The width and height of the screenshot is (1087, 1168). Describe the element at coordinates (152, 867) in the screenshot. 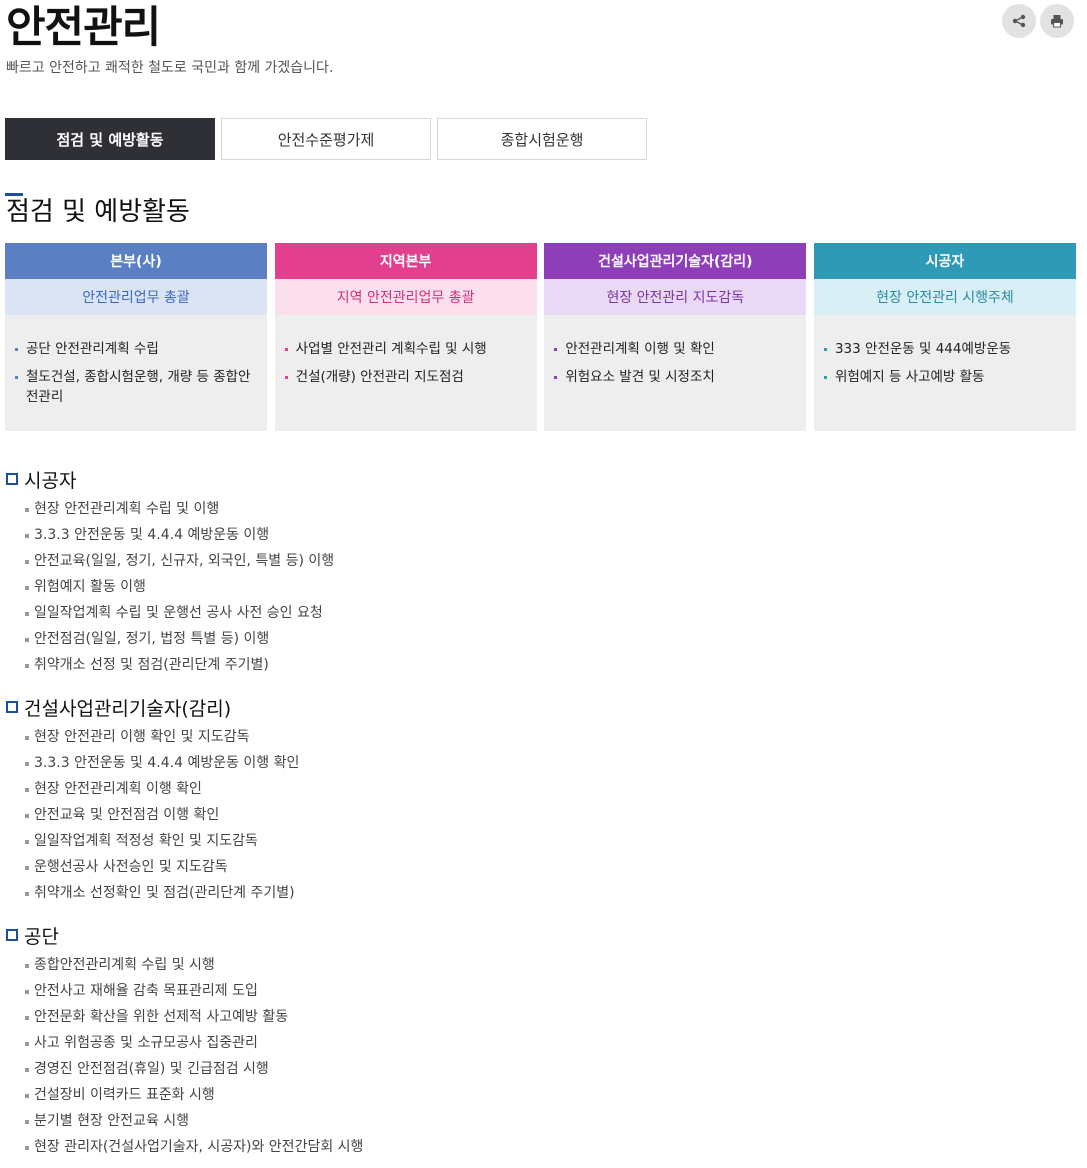

I see `list-item: 운행선공사 사전승인 및 지도감독` at that location.